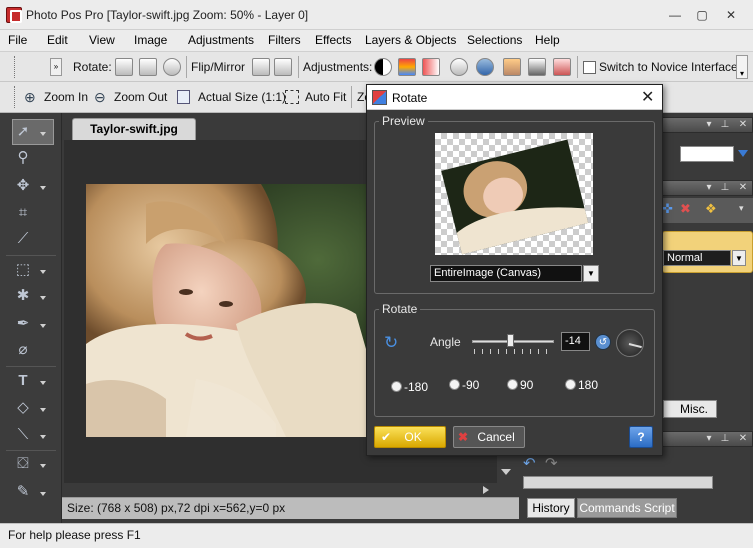 The height and width of the screenshot is (548, 753). Describe the element at coordinates (675, 15) in the screenshot. I see `minimize-button: —` at that location.